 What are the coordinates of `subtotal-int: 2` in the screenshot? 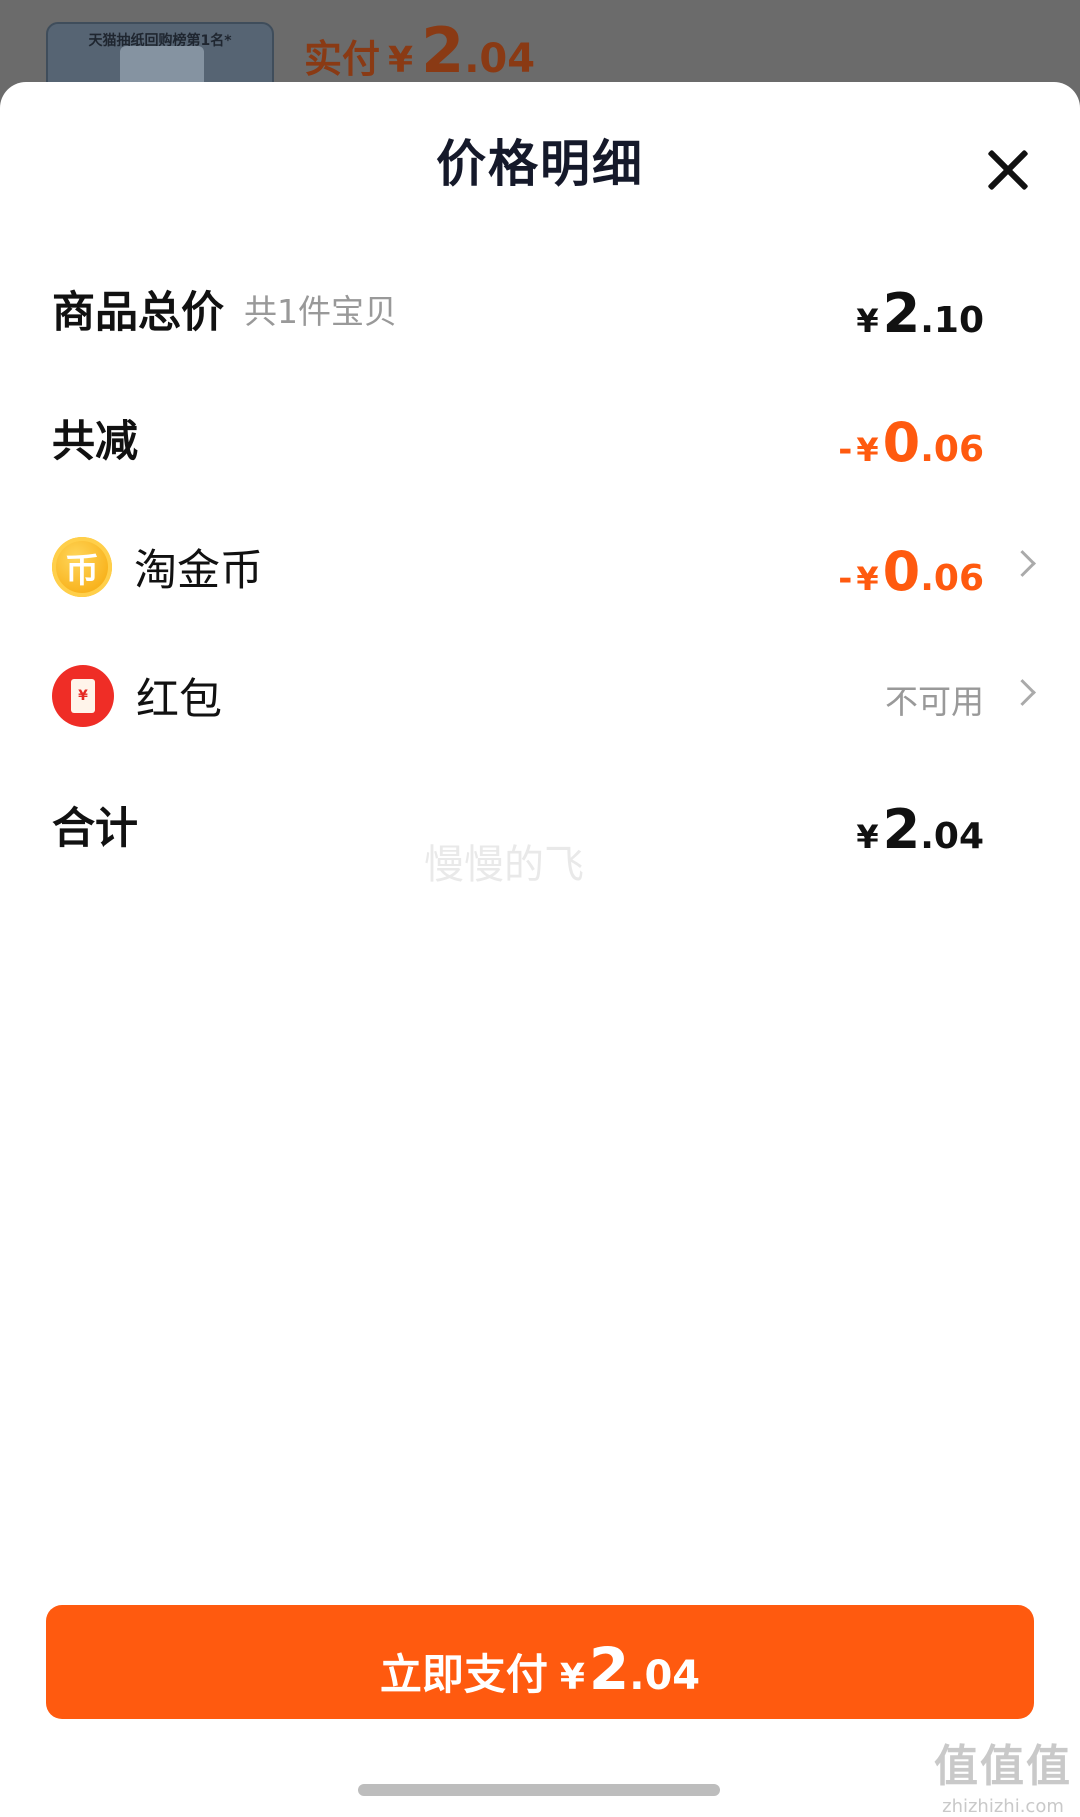 It's located at (901, 313).